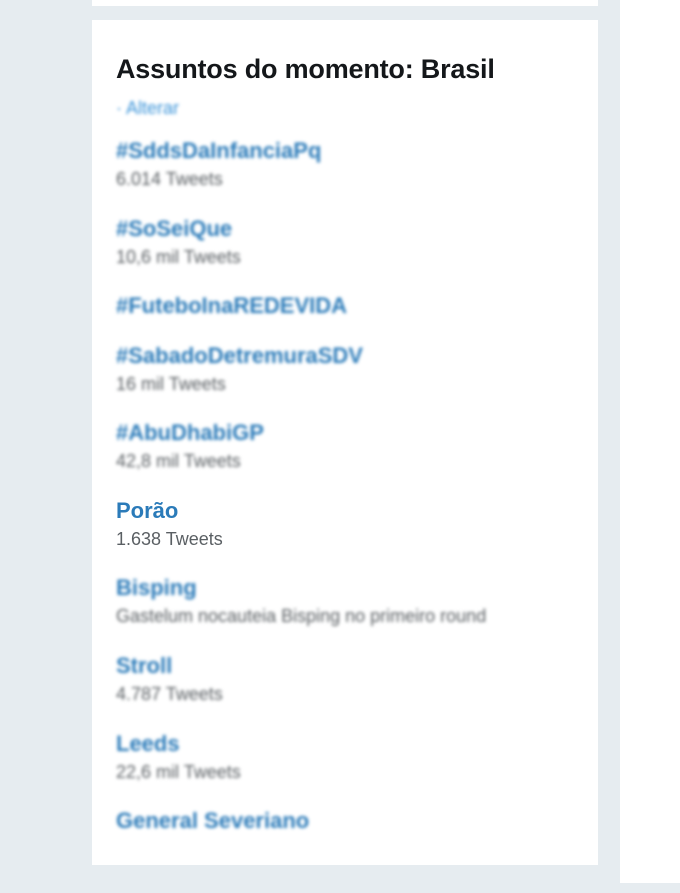 The image size is (680, 893). Describe the element at coordinates (346, 369) in the screenshot. I see `trend-item: #SabadoDetremuraSDV 16 mil Tweets` at that location.